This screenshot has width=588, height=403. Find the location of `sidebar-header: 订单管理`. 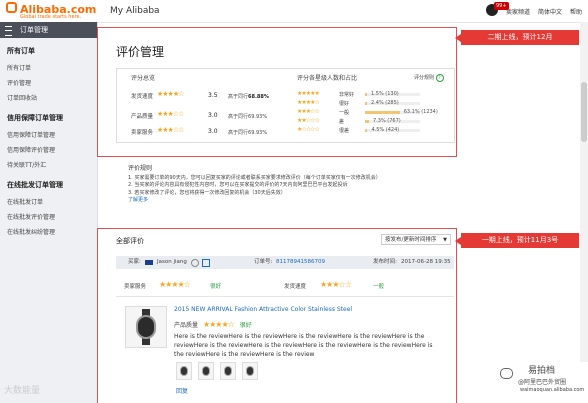

sidebar-header: 订单管理 is located at coordinates (48, 30).